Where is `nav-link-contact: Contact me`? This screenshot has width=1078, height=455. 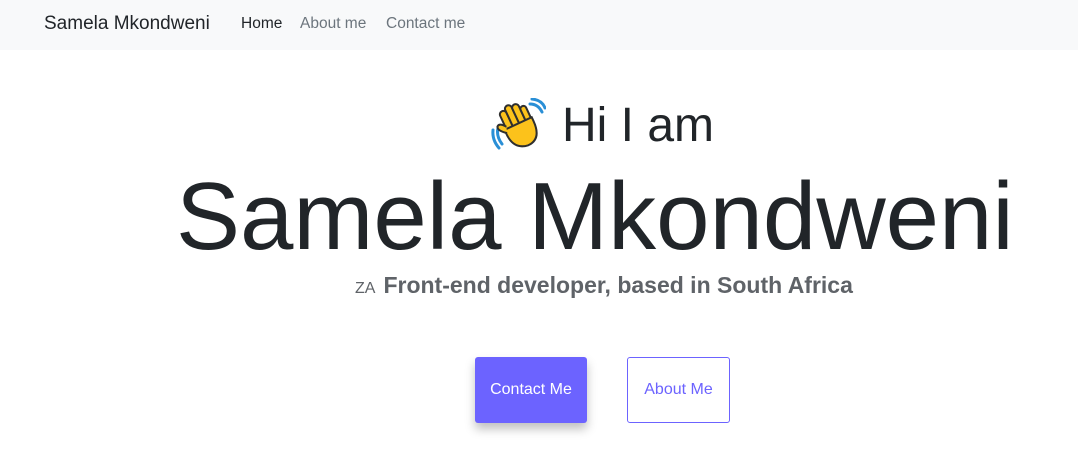
nav-link-contact: Contact me is located at coordinates (425, 24).